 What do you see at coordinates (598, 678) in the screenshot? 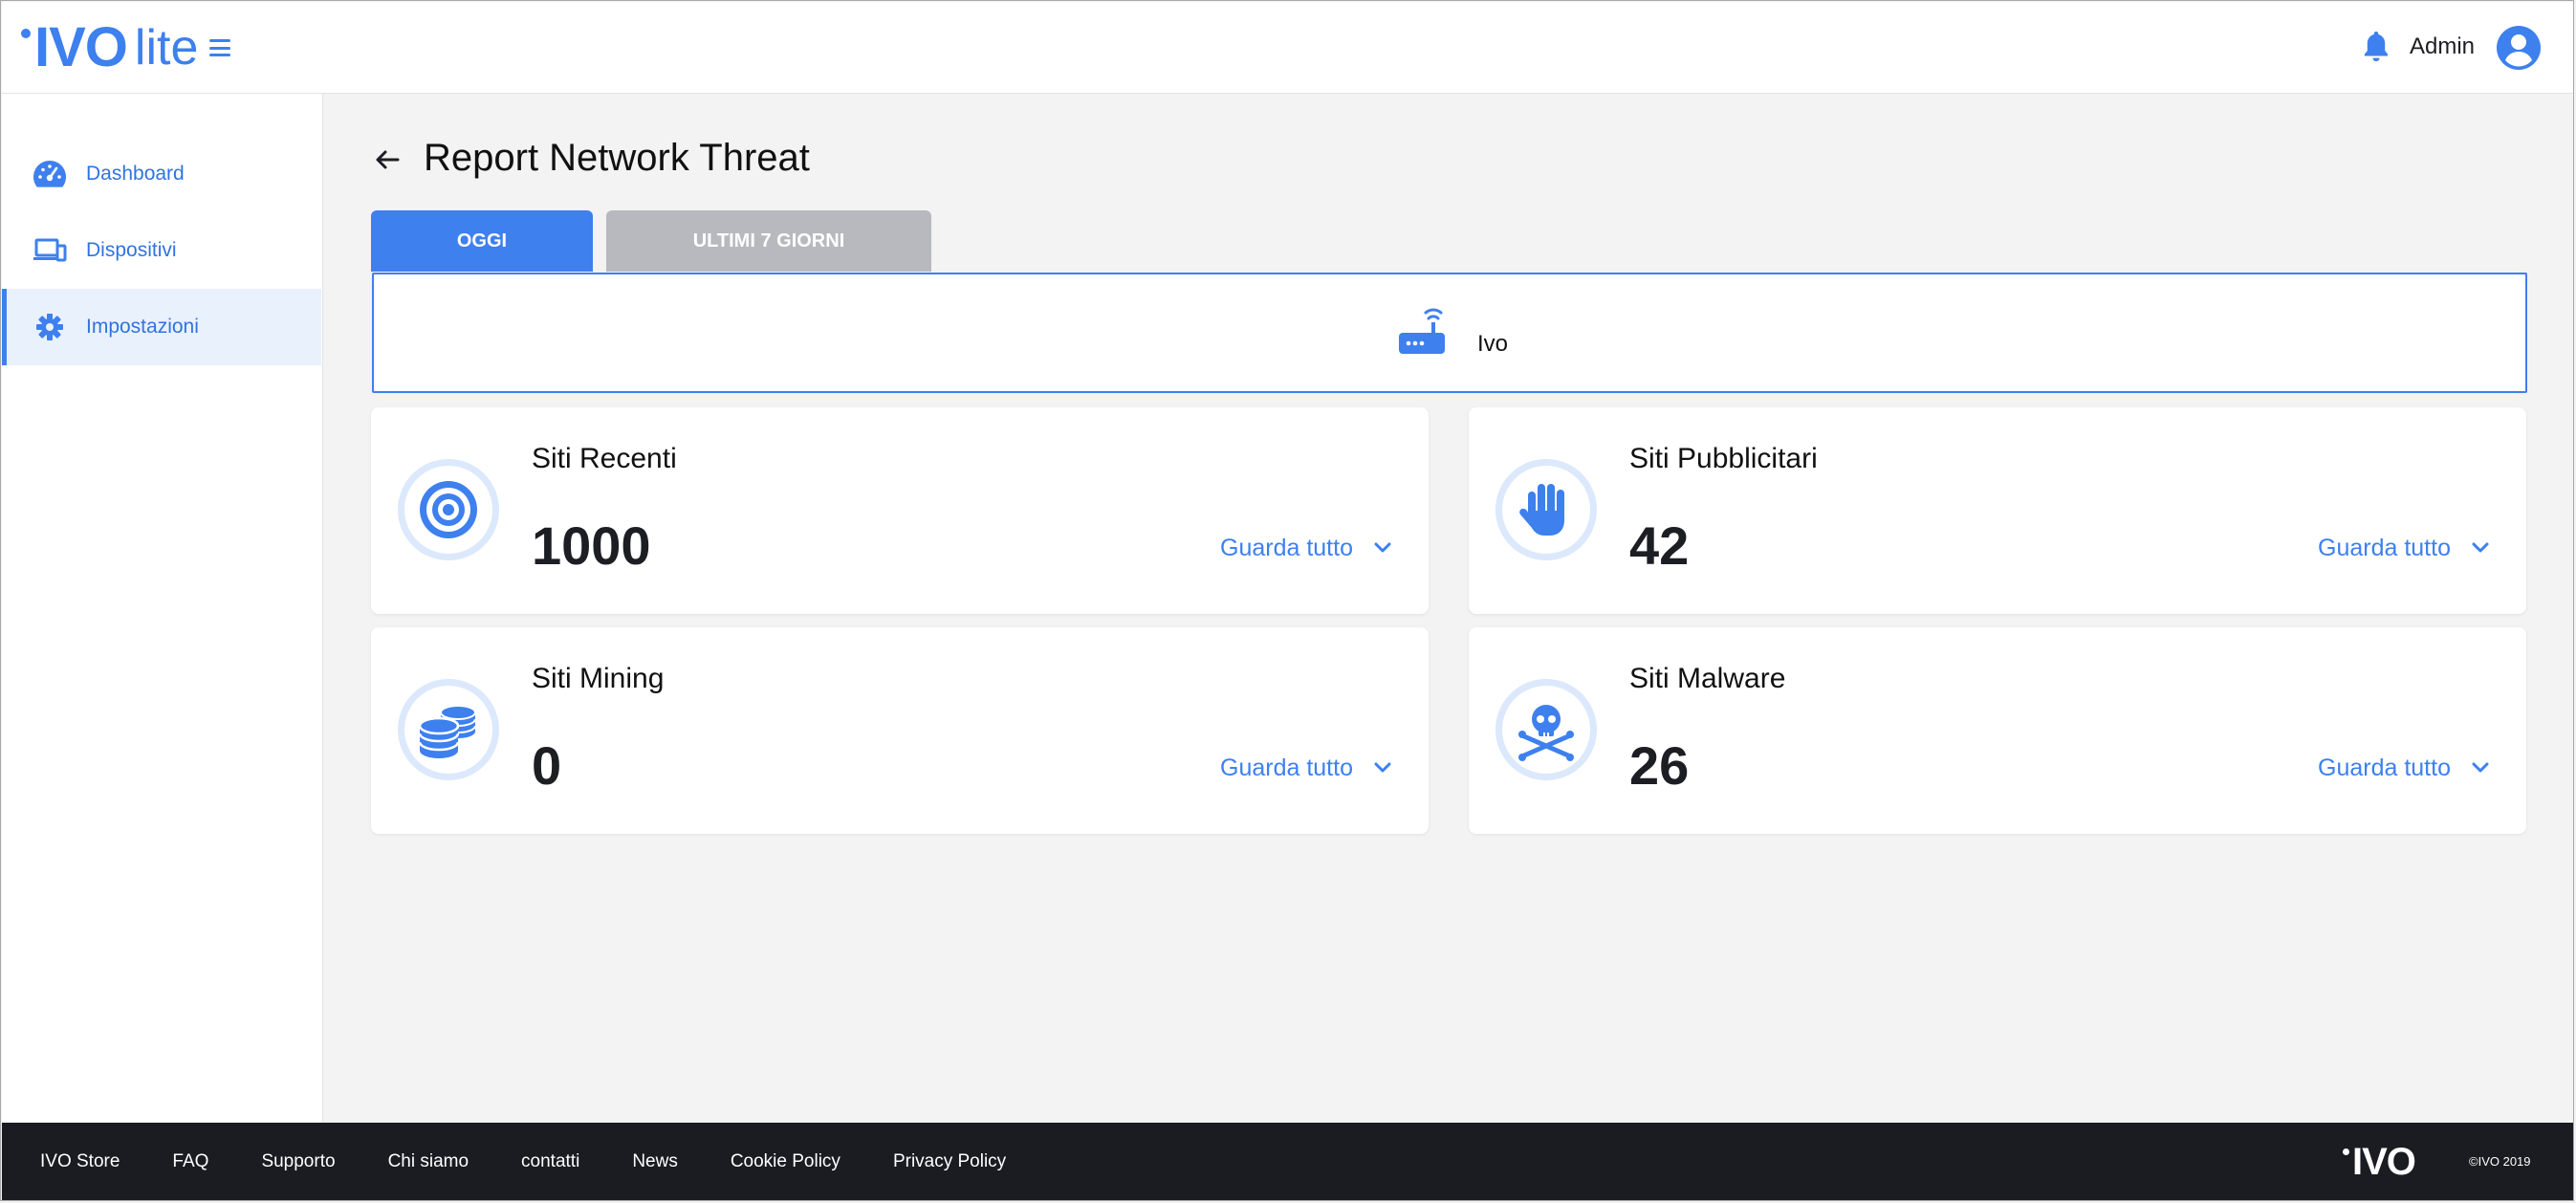
I see `card-title: Siti Mining` at bounding box center [598, 678].